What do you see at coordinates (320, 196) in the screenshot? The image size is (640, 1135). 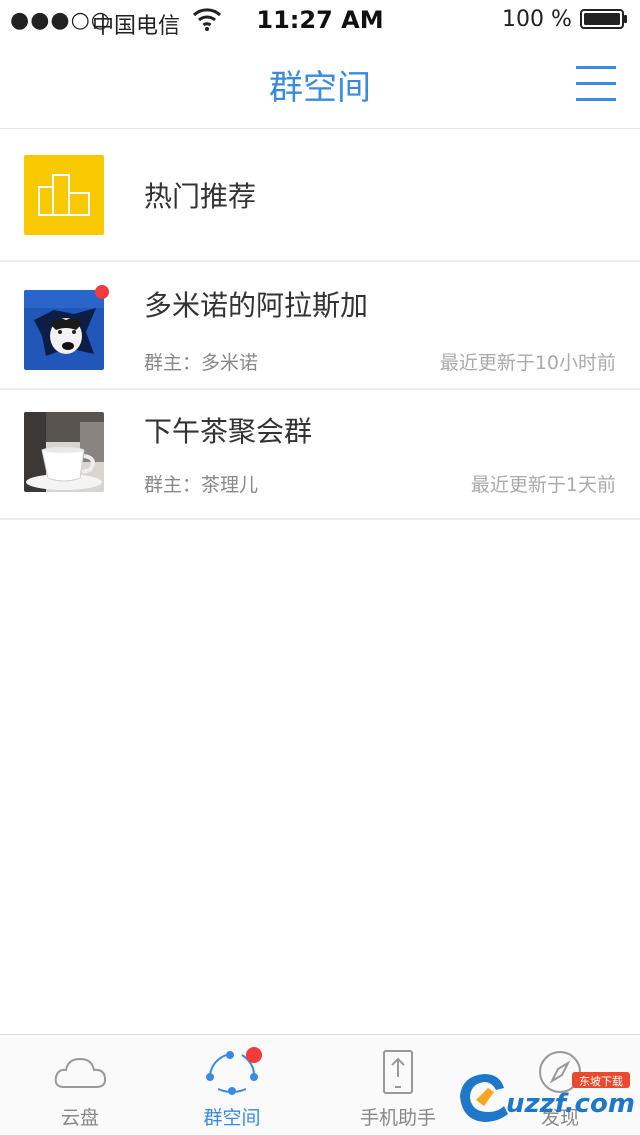 I see `hot-recommend-row: 热门推荐` at bounding box center [320, 196].